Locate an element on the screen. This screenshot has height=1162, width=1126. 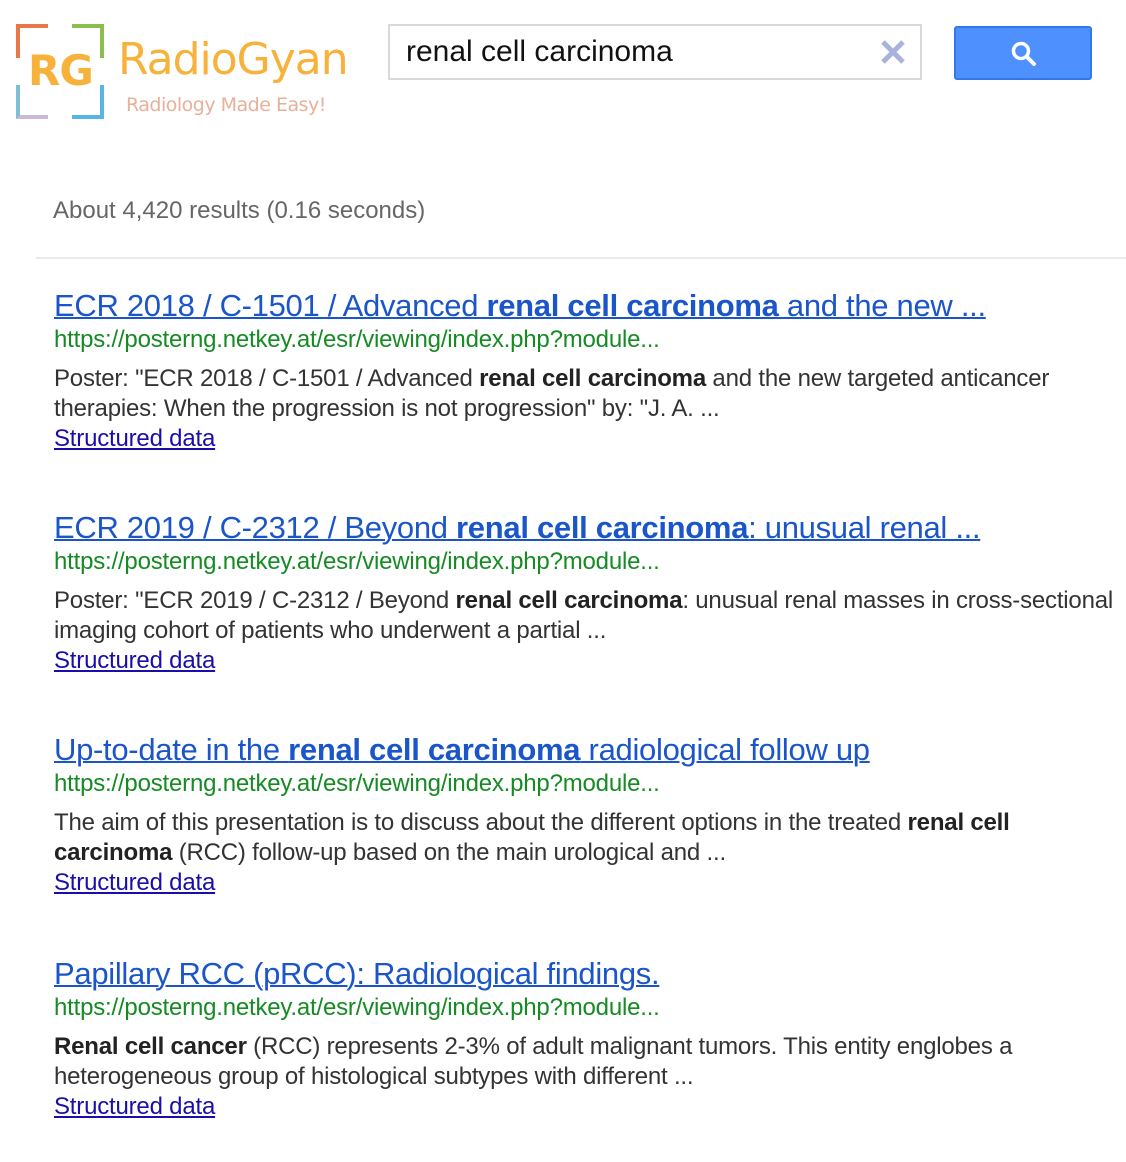
logo-initials: RG is located at coordinates (61, 70).